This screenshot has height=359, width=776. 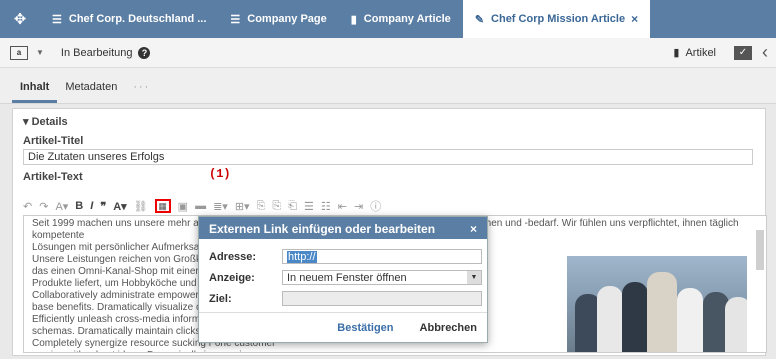 What do you see at coordinates (322, 229) in the screenshot?
I see `dialog-title: Externen Link einfügen oder bearbeiten` at bounding box center [322, 229].